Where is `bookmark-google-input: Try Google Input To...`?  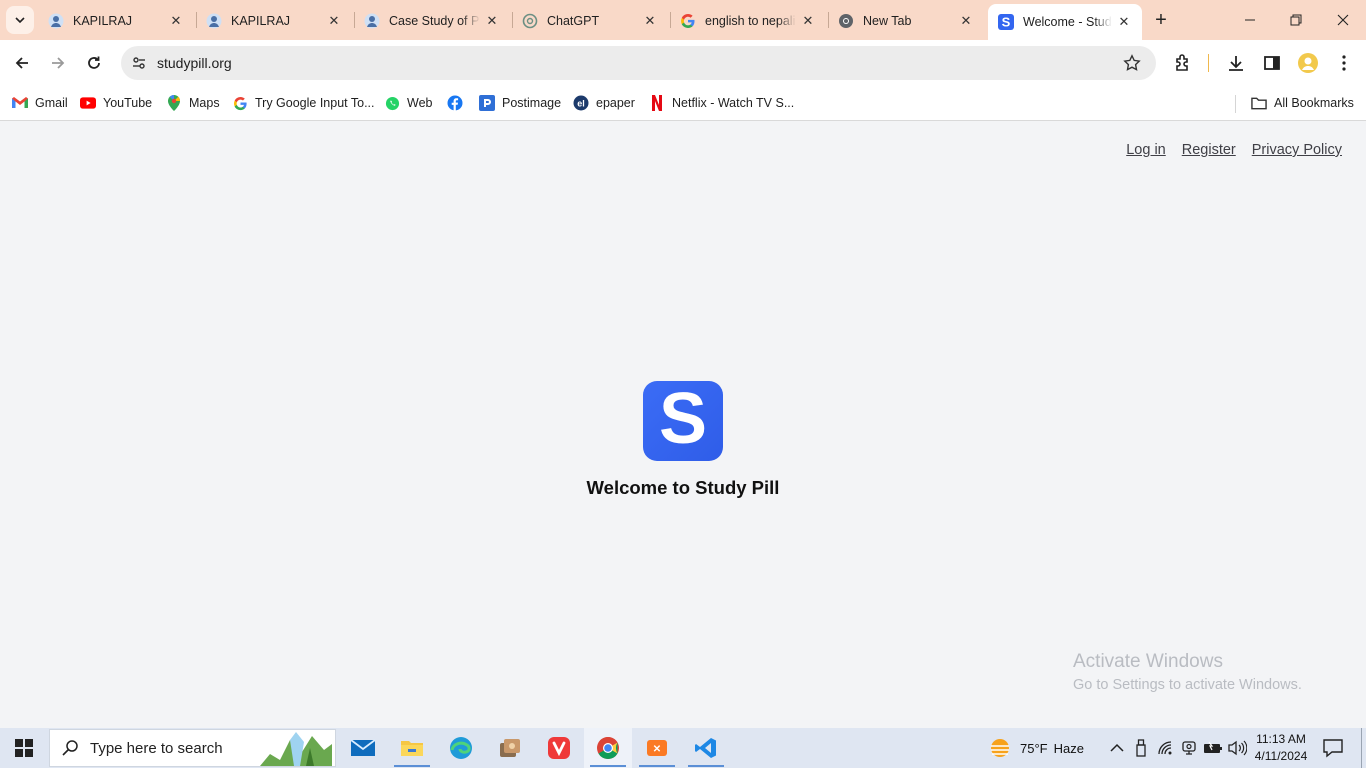
bookmark-google-input: Try Google Input To... is located at coordinates (303, 103).